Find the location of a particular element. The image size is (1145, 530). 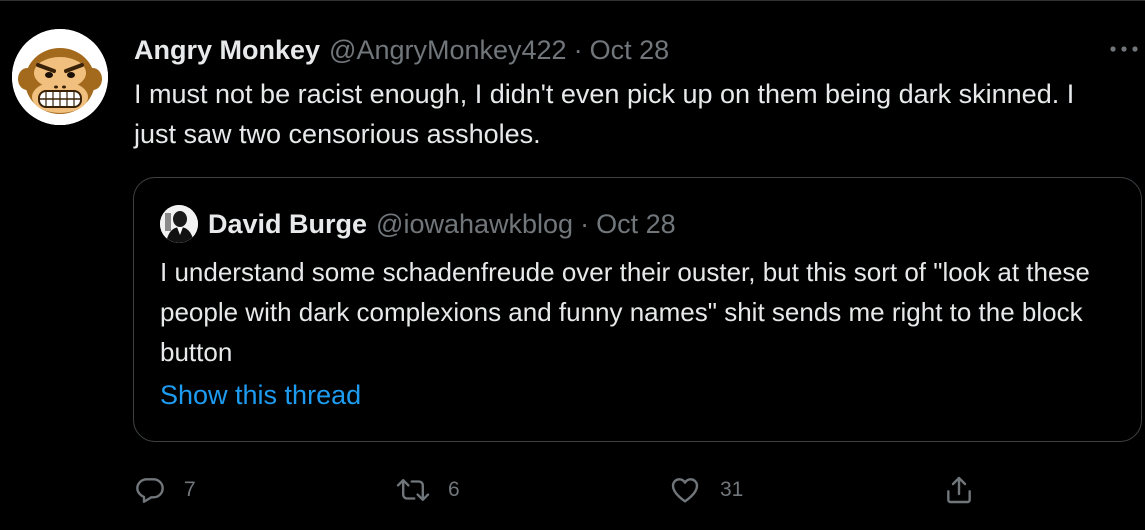

quoted-tweet-date: Oct 28 is located at coordinates (636, 224).